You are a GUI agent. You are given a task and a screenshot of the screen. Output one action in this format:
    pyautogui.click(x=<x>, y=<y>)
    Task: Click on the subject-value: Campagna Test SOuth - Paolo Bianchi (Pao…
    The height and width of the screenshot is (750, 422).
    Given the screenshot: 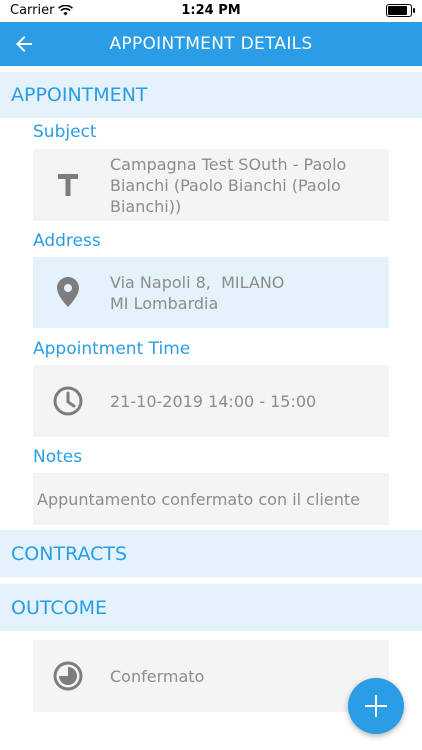 What is the action you would take?
    pyautogui.click(x=228, y=185)
    